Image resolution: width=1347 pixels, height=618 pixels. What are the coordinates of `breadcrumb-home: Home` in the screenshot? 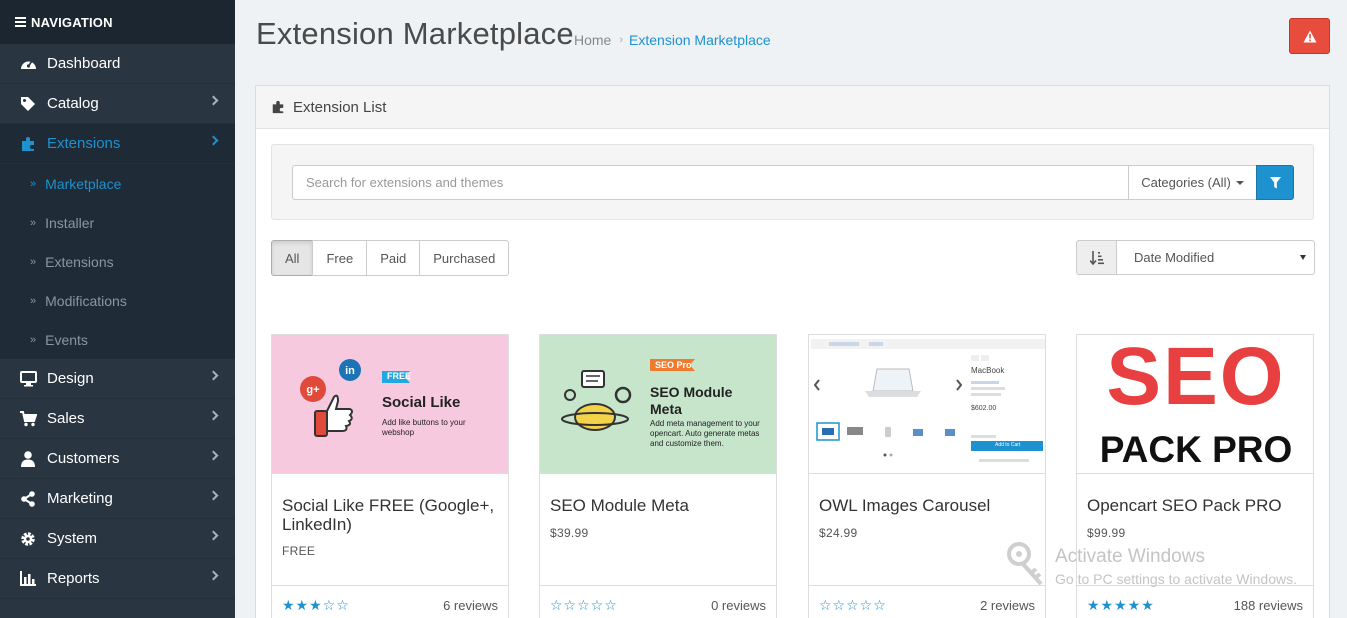 It's located at (592, 40).